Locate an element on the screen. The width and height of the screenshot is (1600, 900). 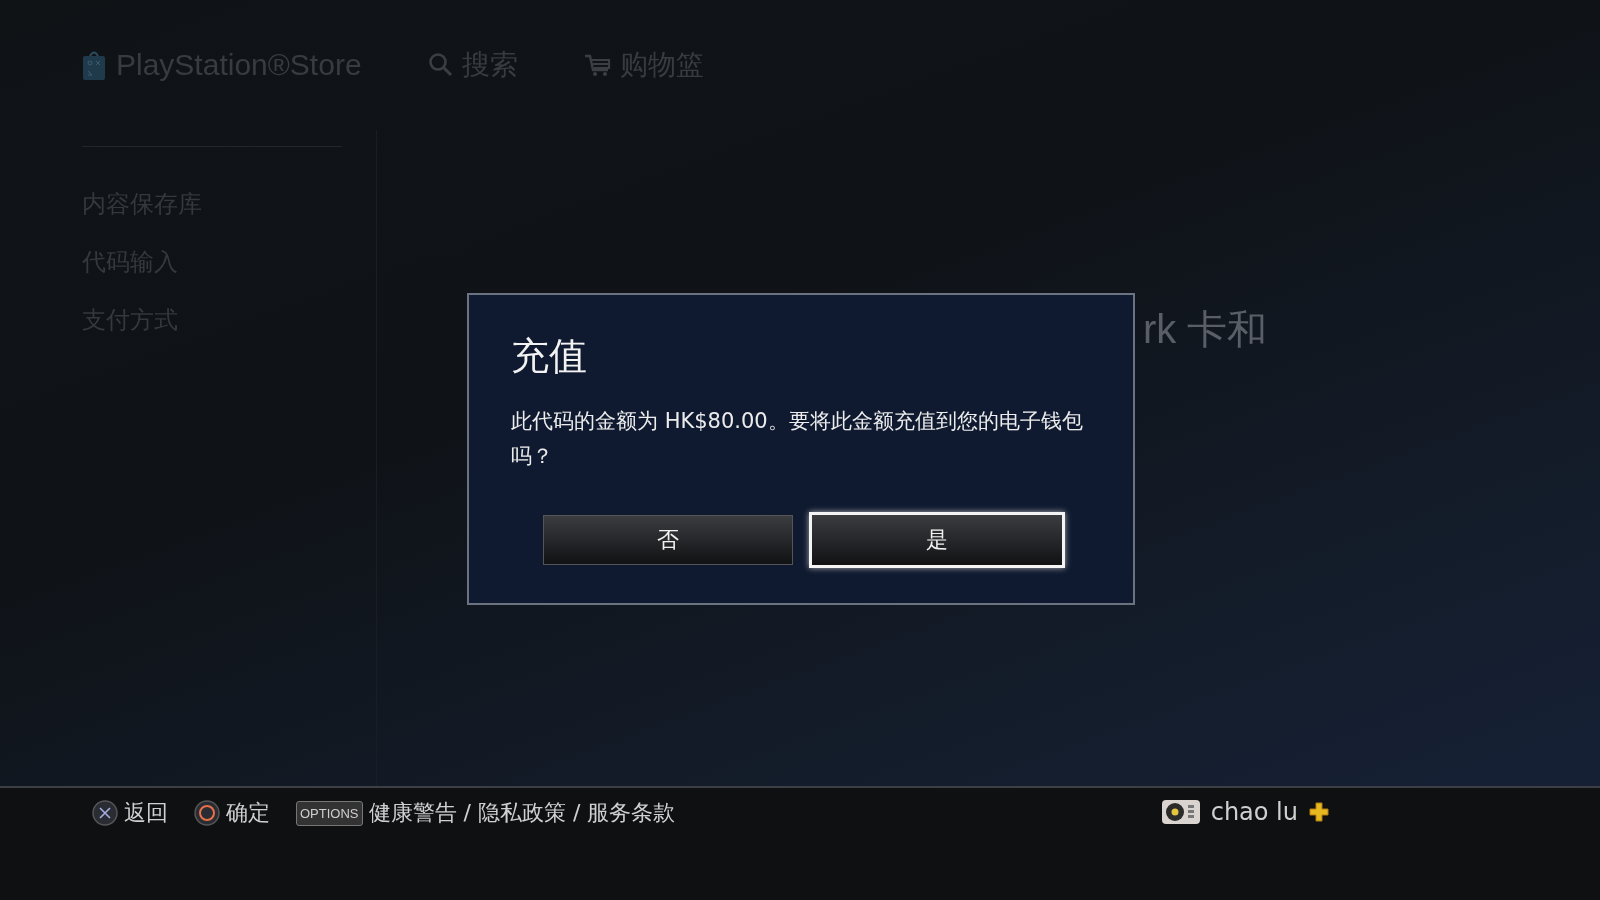
hint-label: 确定 is located at coordinates (248, 813).